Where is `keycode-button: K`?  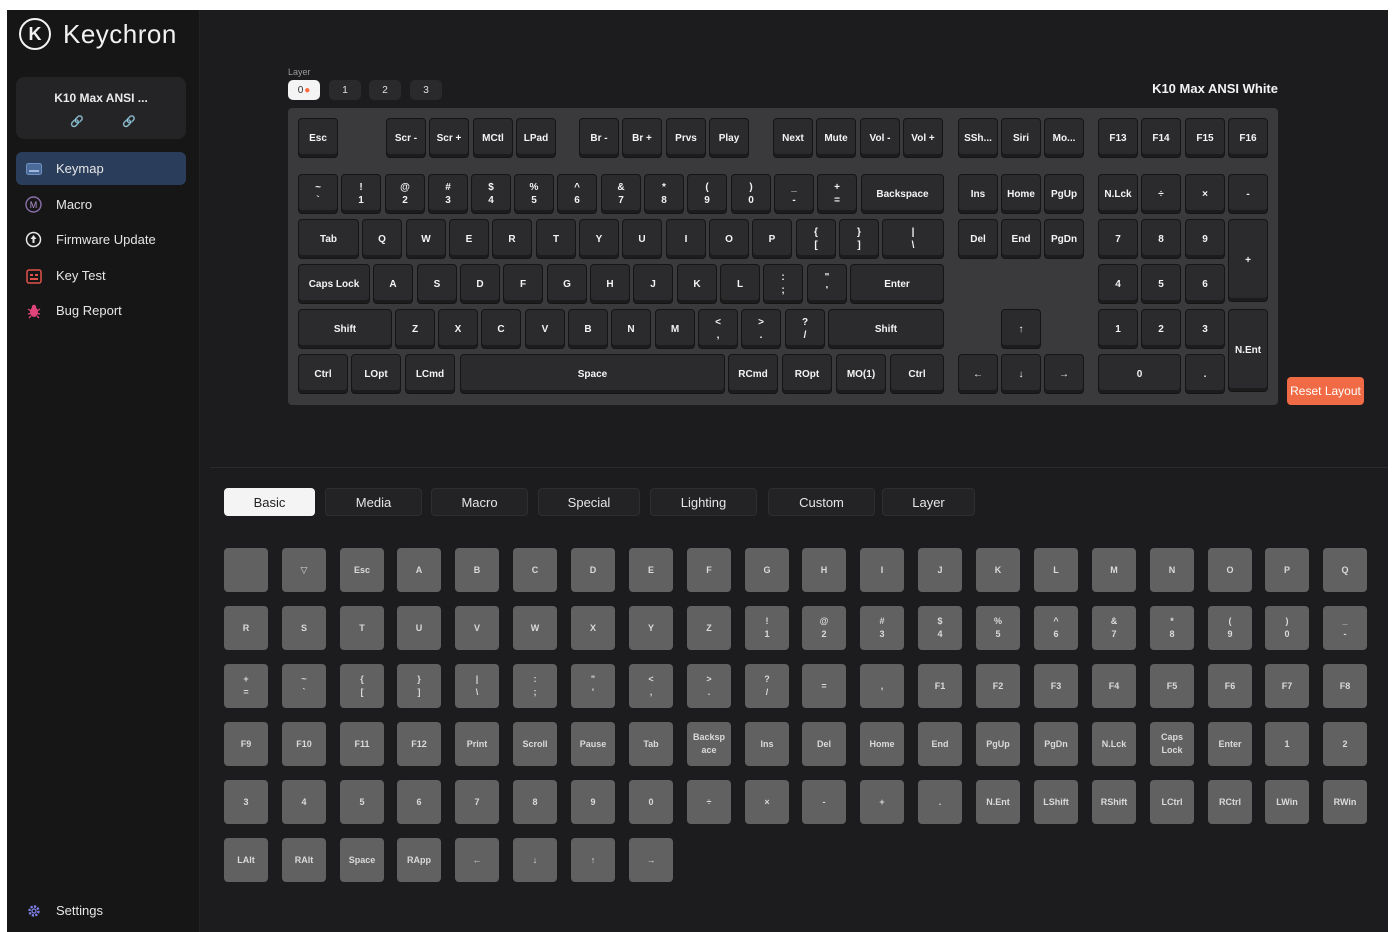 keycode-button: K is located at coordinates (998, 570).